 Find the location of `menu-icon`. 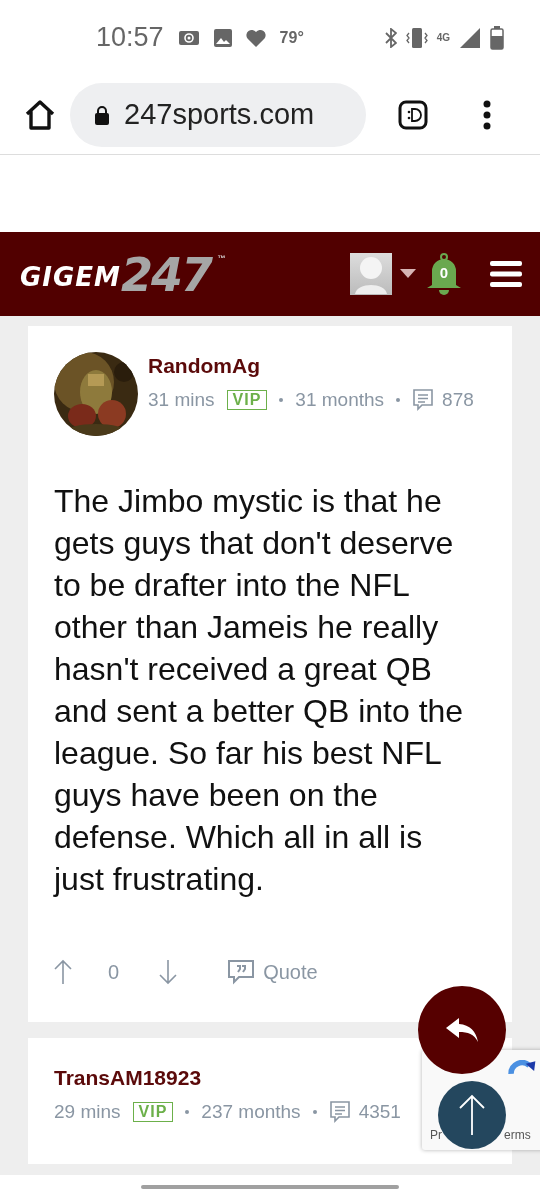

menu-icon is located at coordinates (506, 274).